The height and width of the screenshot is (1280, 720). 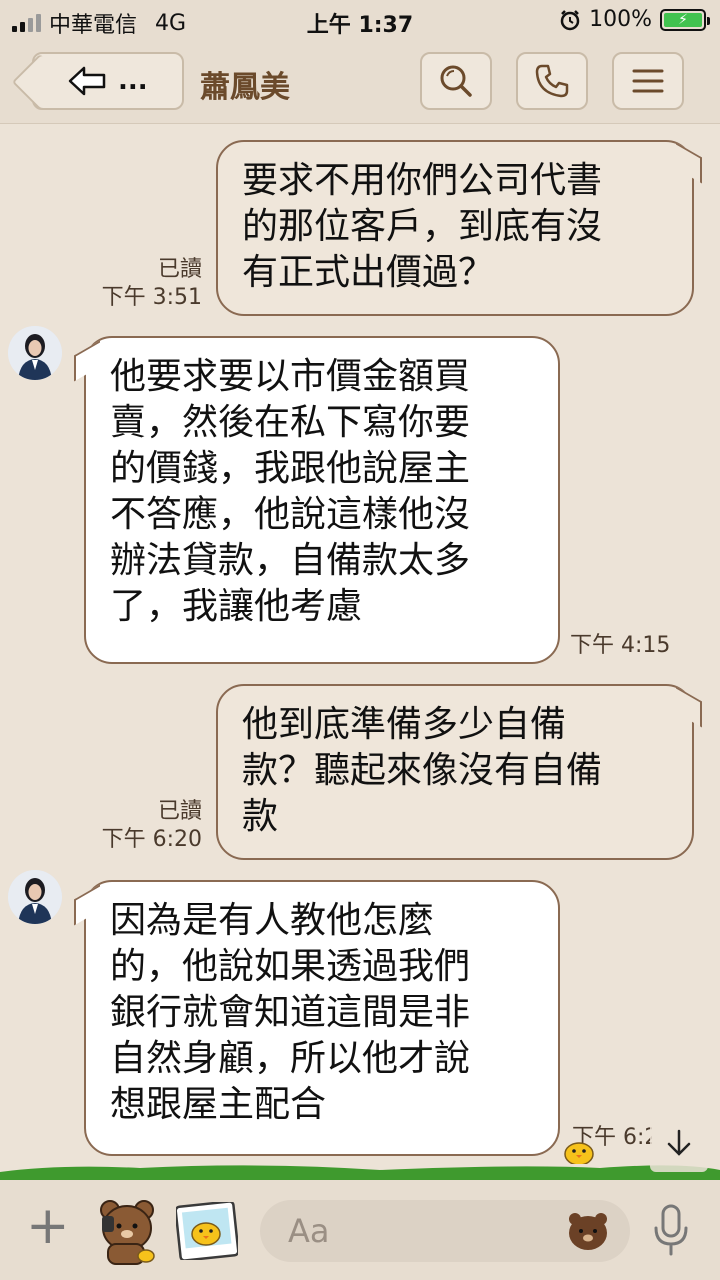 I want to click on read-receipt: 已讀 下午 6:20, so click(x=144, y=826).